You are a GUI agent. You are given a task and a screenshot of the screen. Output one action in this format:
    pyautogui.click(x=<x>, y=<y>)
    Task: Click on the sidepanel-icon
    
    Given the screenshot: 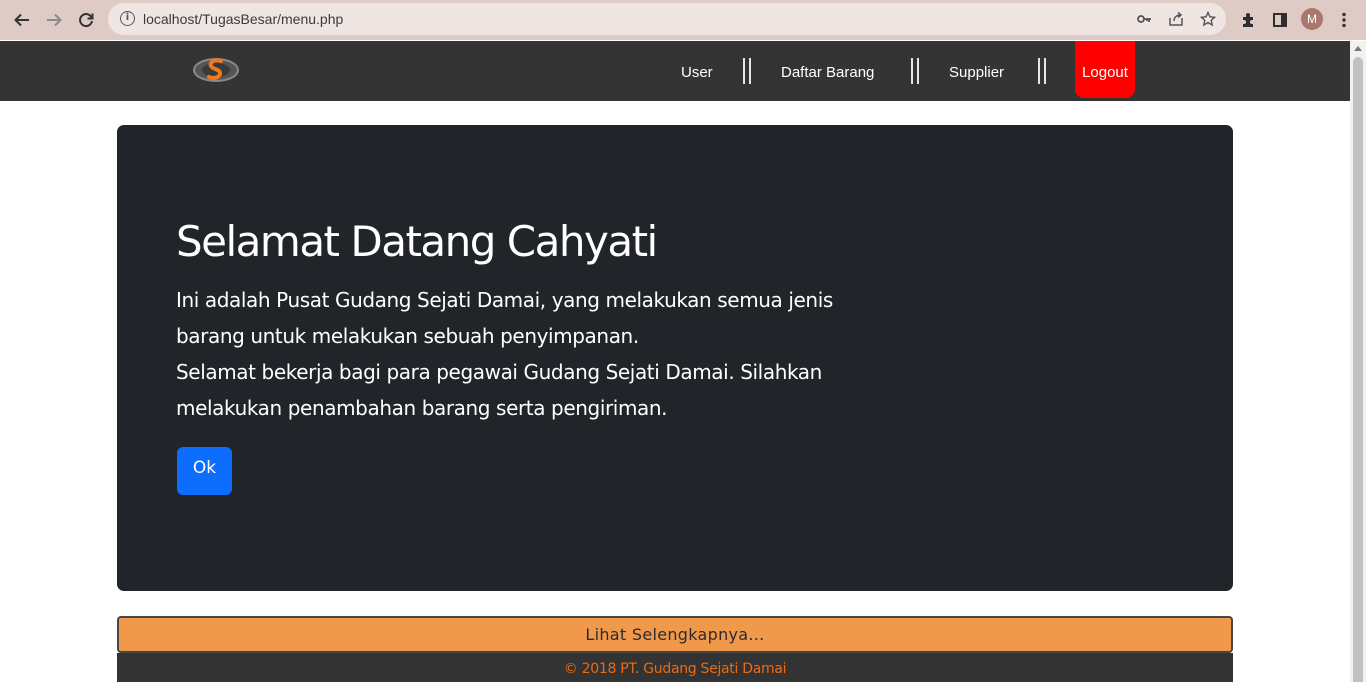 What is the action you would take?
    pyautogui.click(x=1280, y=20)
    